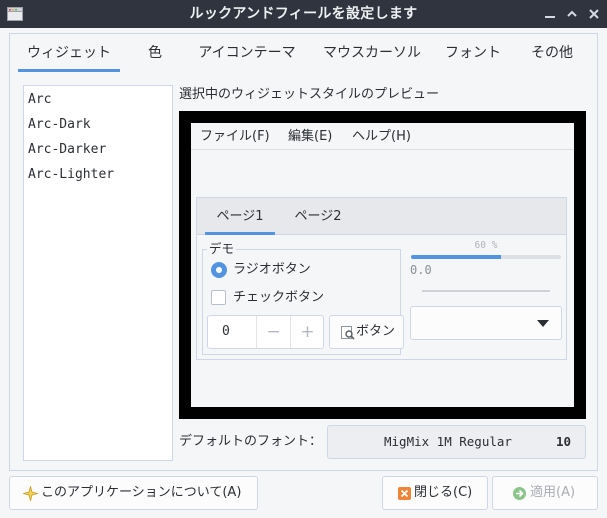 This screenshot has height=518, width=607. I want to click on list-item: Arc-Darker, so click(67, 150).